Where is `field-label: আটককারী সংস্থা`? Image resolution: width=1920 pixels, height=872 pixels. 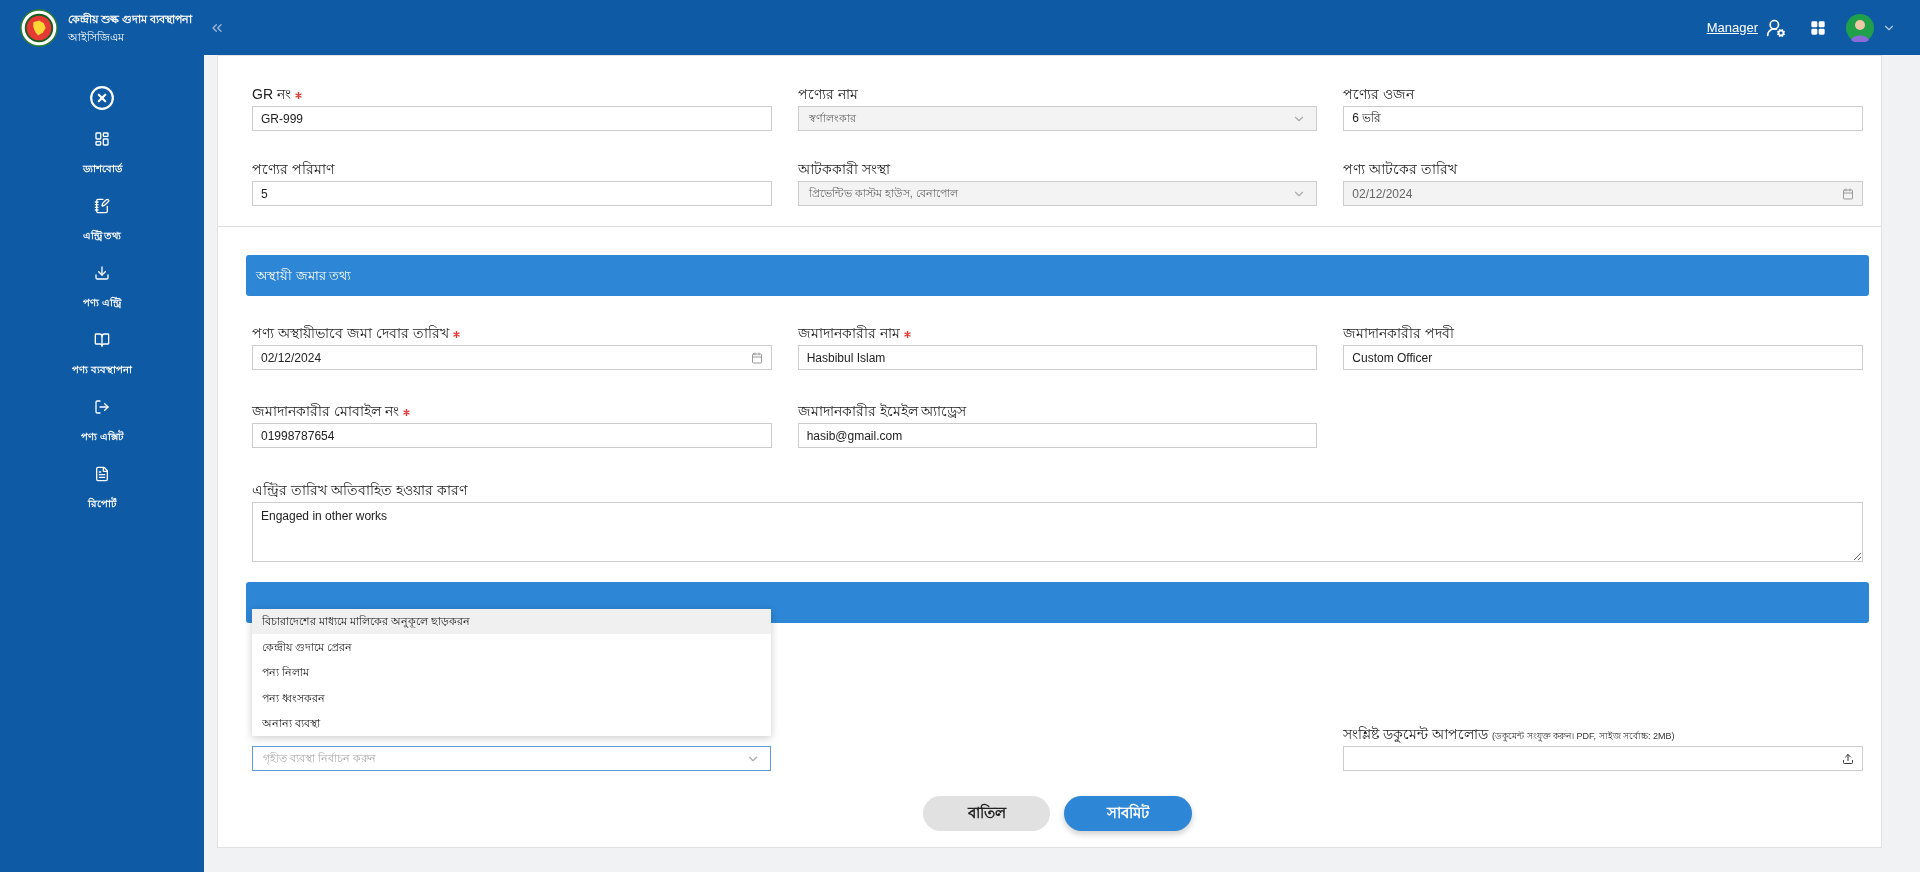
field-label: আটককারী সংস্থা is located at coordinates (843, 169).